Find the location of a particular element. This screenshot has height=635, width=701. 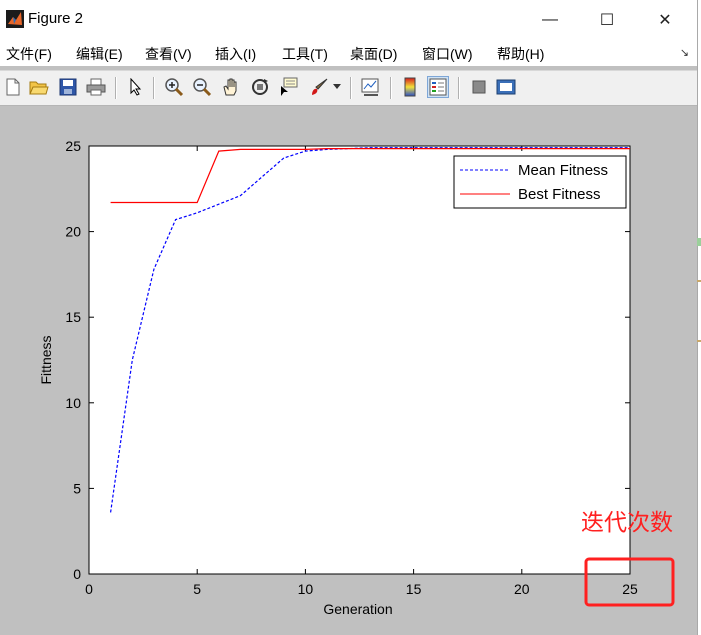

colorbar-icon is located at coordinates (410, 87).